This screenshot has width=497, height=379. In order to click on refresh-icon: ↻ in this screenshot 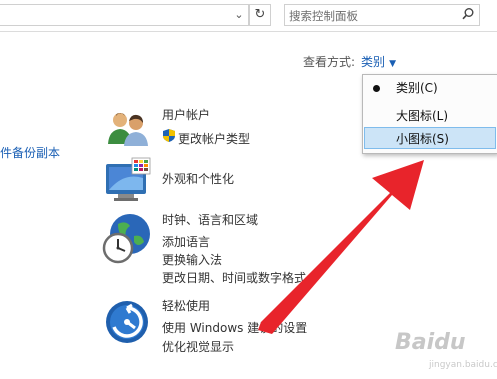, I will do `click(260, 14)`.